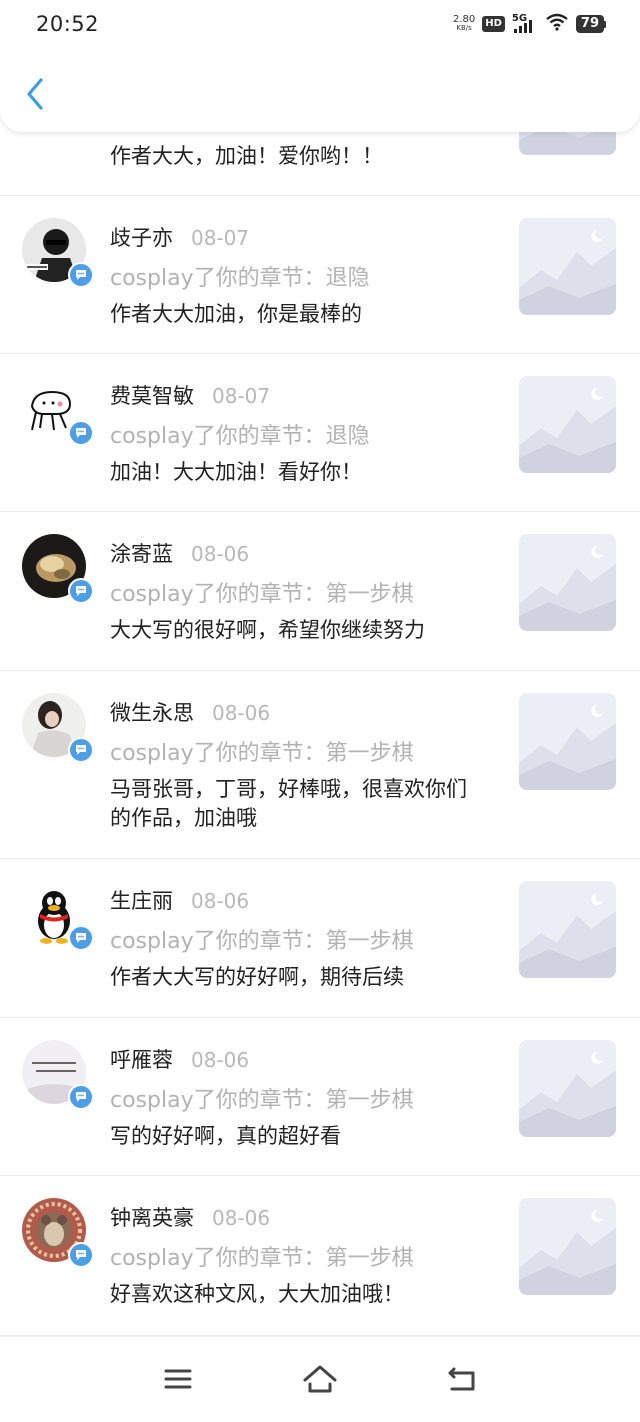 This screenshot has height=1422, width=640. I want to click on user-name: 费莫智敏, so click(152, 395).